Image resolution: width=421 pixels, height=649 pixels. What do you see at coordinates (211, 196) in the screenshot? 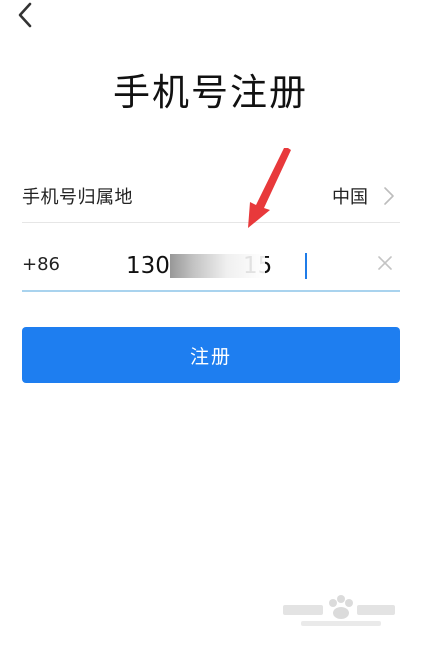
I see `region-selector: 手机号归属地 中国` at bounding box center [211, 196].